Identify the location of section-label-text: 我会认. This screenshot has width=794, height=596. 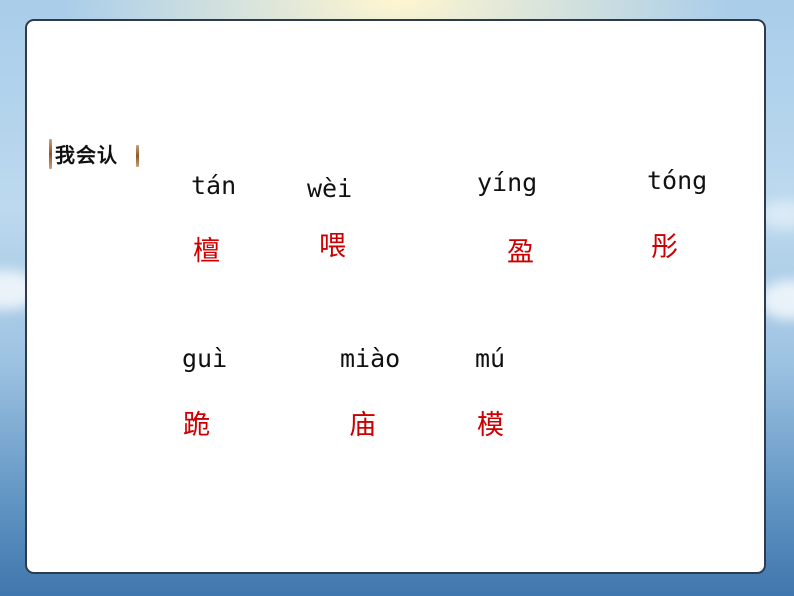
(86, 155).